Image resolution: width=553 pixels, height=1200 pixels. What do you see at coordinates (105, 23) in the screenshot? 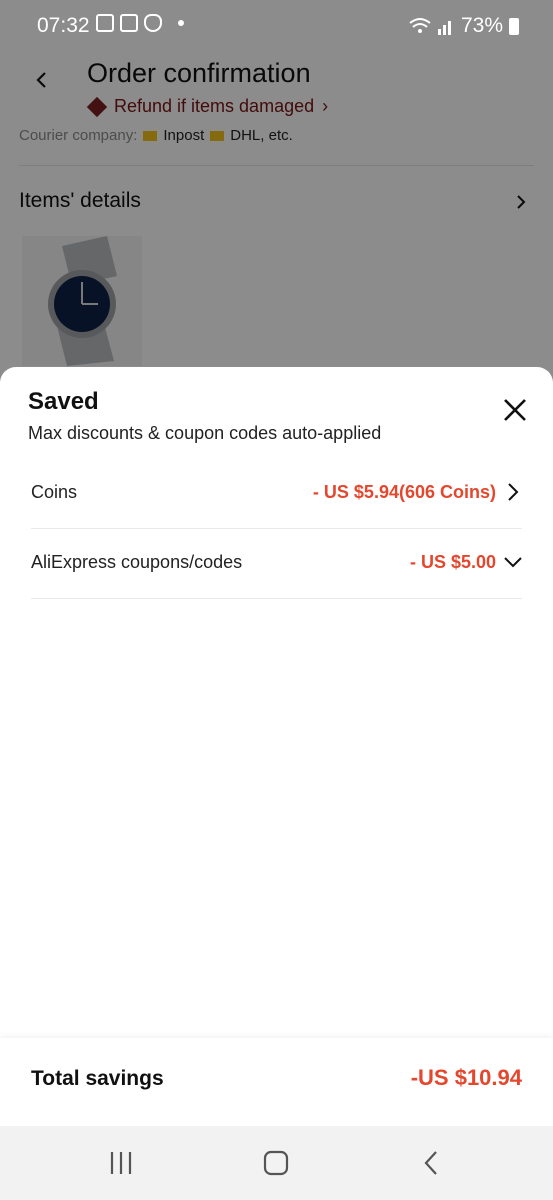
I see `gallery-icon` at bounding box center [105, 23].